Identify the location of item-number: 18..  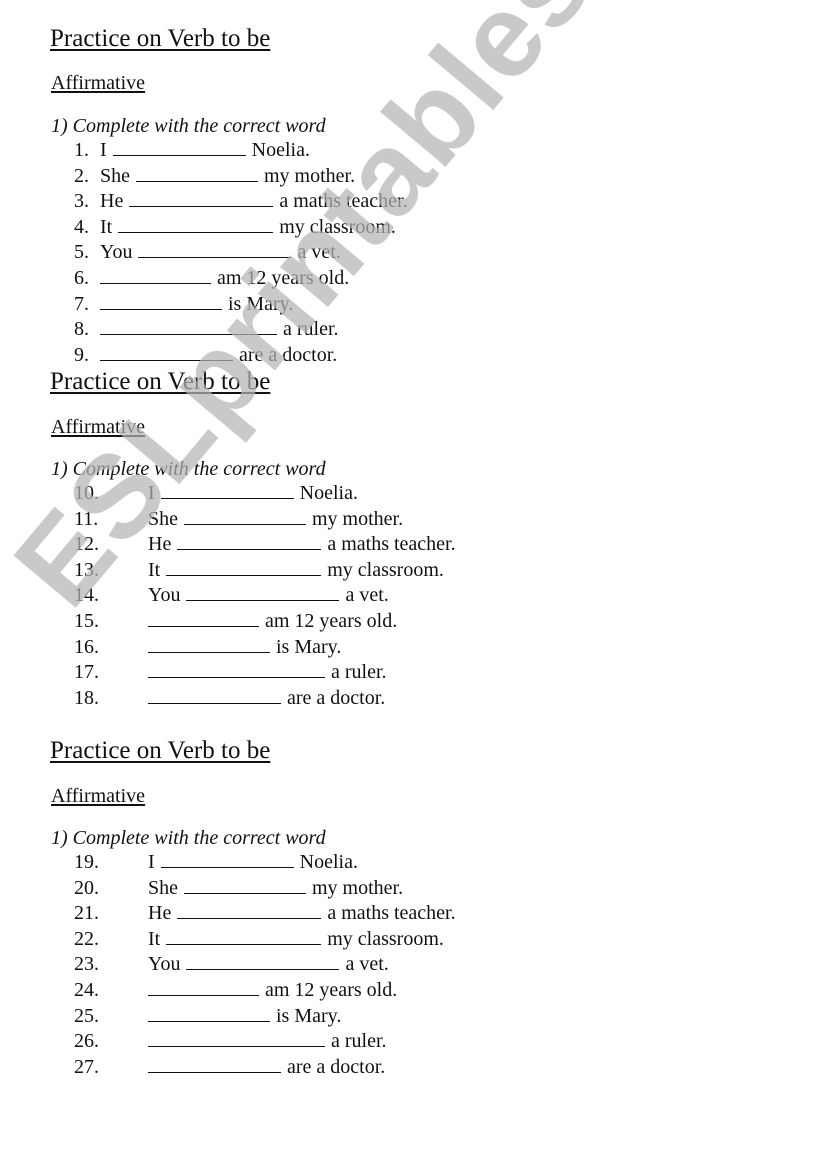
(86, 697).